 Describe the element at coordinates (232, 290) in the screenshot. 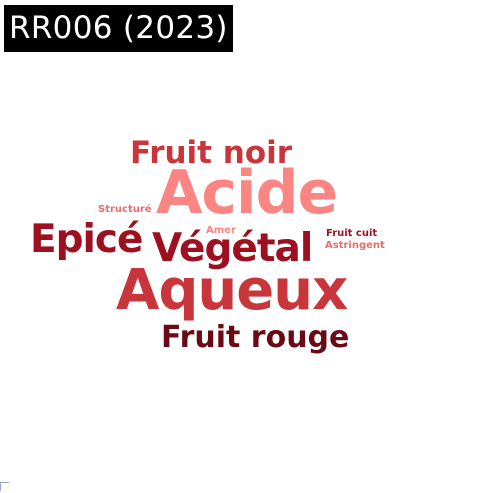

I see `word-aqueux: Aqueux` at that location.